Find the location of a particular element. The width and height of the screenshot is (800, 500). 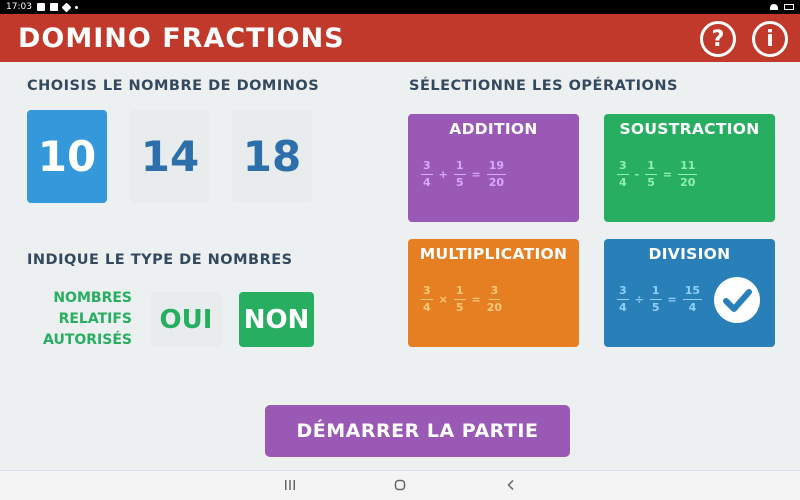

image-notification-icon is located at coordinates (40, 7).